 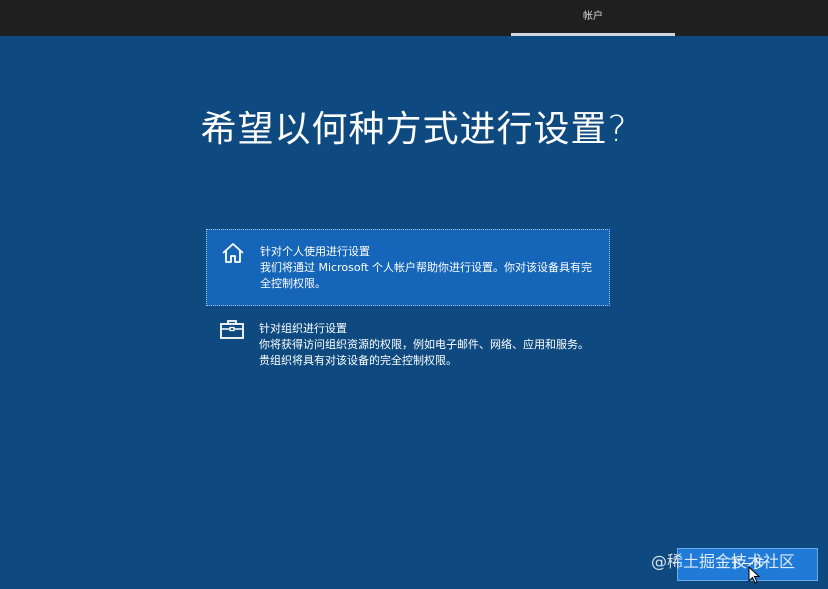 I want to click on option-organization-title: 针对组织进行设置, so click(x=303, y=328).